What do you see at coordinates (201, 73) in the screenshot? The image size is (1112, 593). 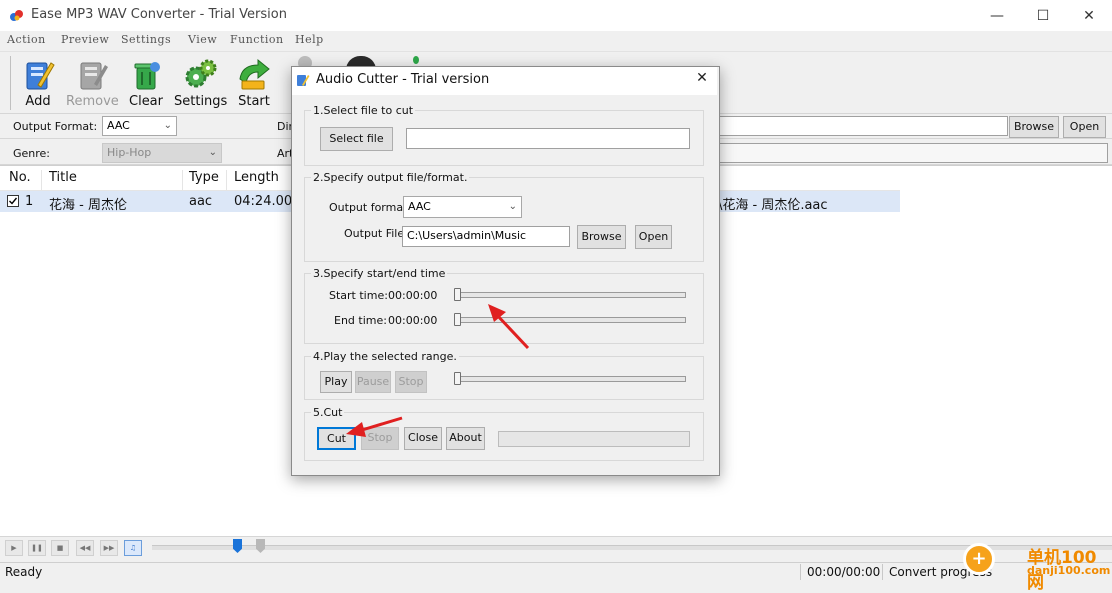 I see `gear-icon` at bounding box center [201, 73].